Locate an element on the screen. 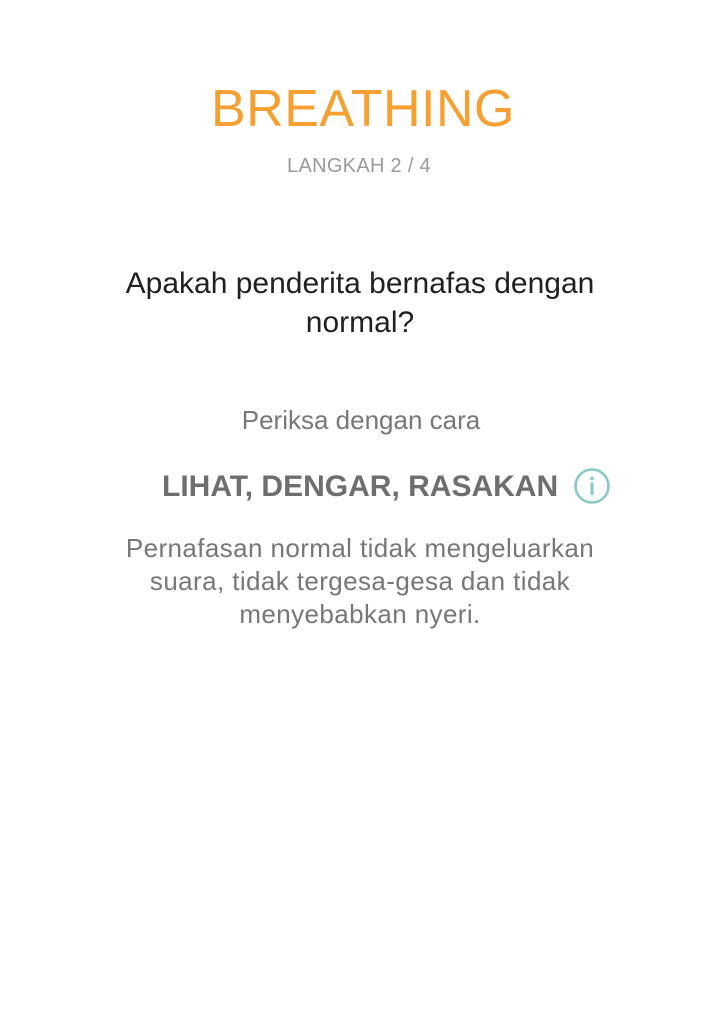 The image size is (720, 1019). page-title: BREATHING is located at coordinates (362, 109).